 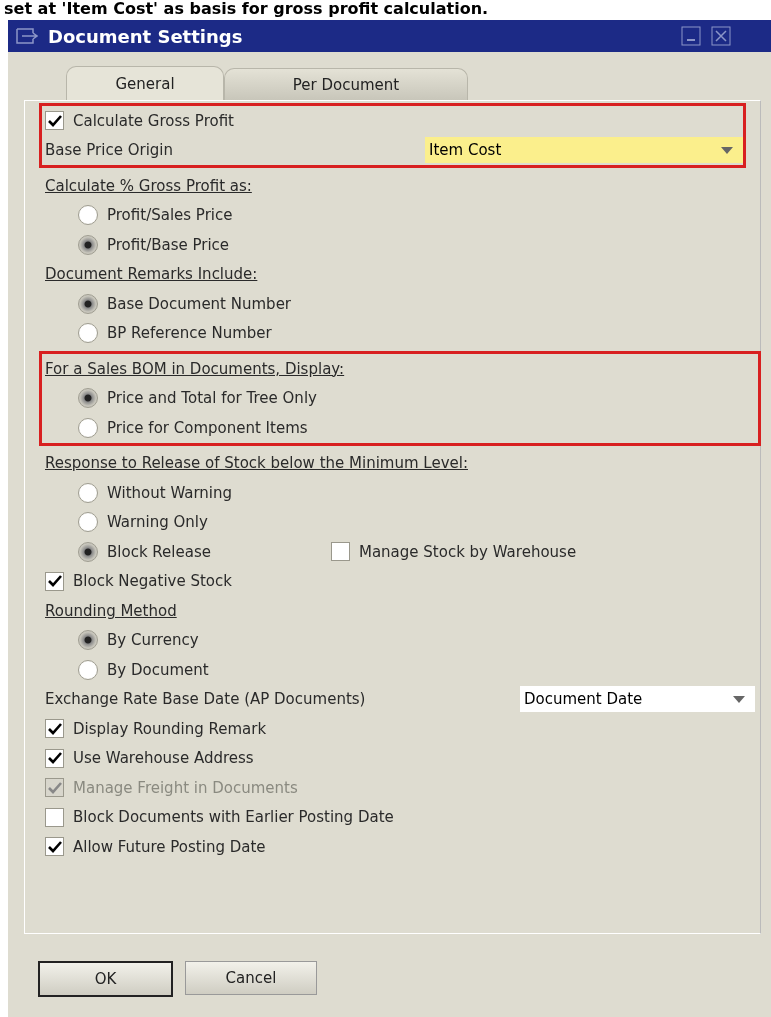 I want to click on dropdown-field: Document Date, so click(x=637, y=699).